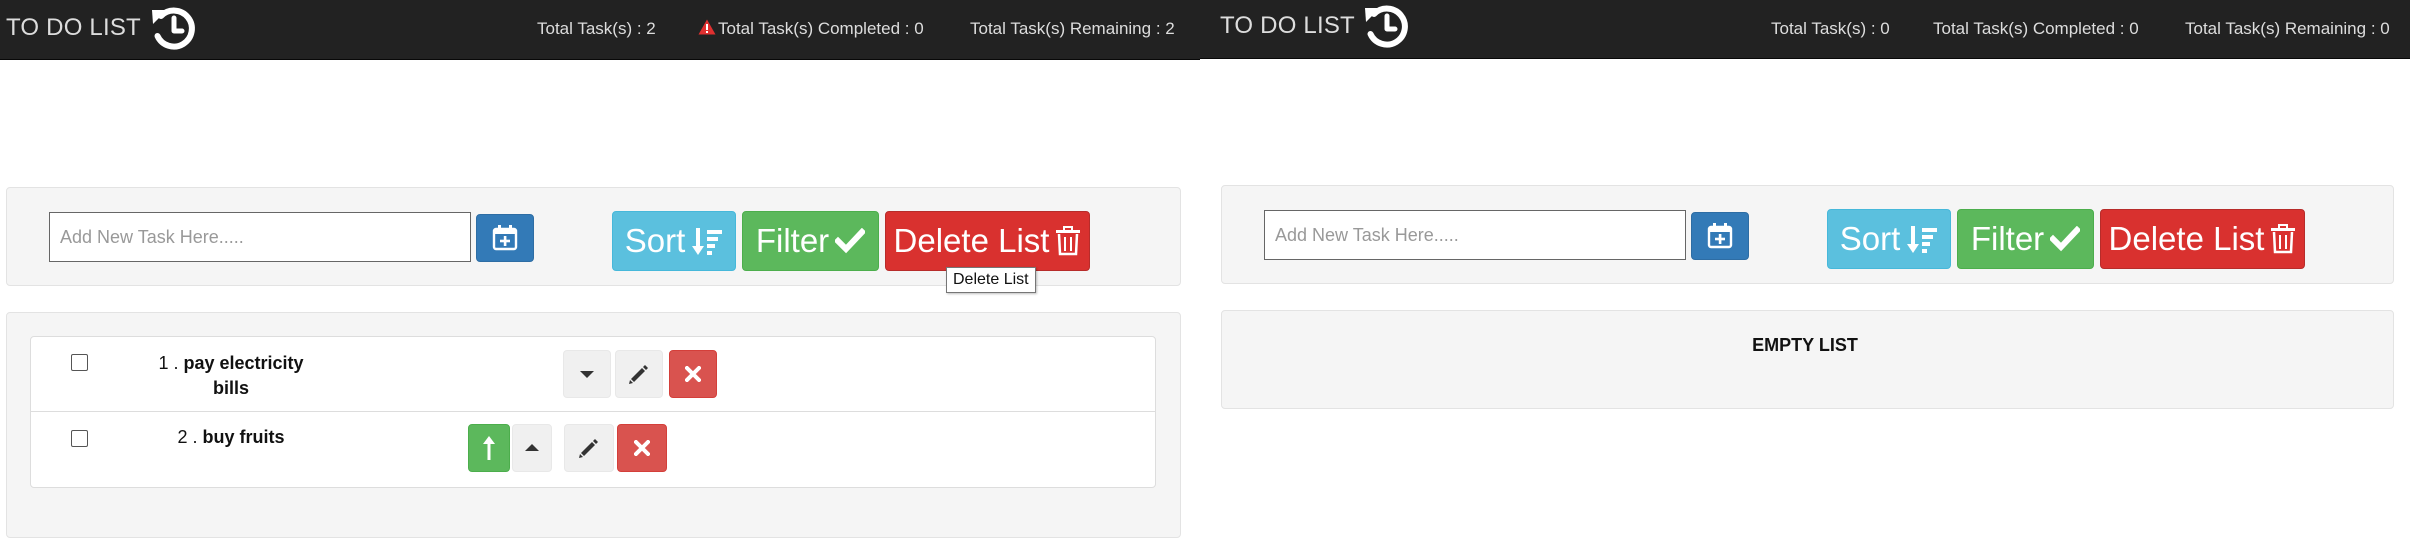 The height and width of the screenshot is (554, 2410). I want to click on caret-down-icon, so click(587, 374).